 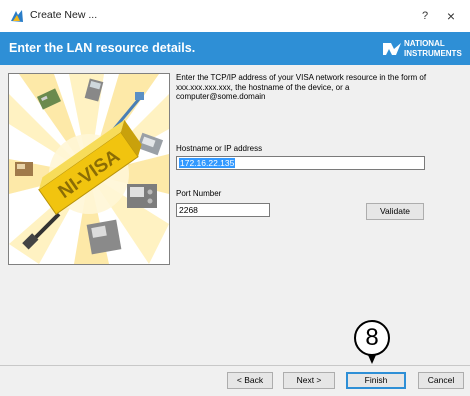 I want to click on instrument-bottom, so click(x=104, y=237).